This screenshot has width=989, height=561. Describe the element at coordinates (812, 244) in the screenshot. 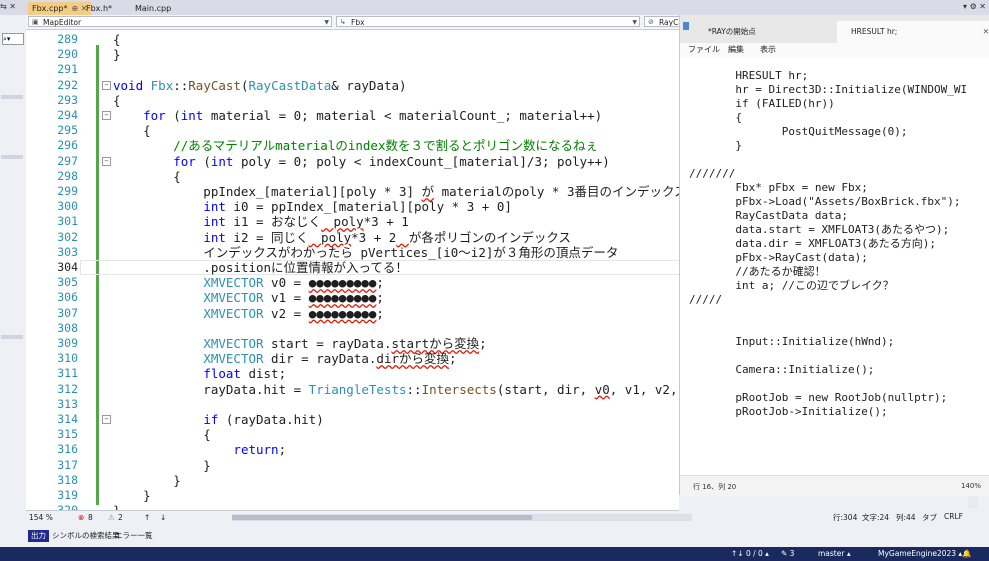

I see `notepad-line: data.dir = XMFLOAT3(あたる方向);` at that location.